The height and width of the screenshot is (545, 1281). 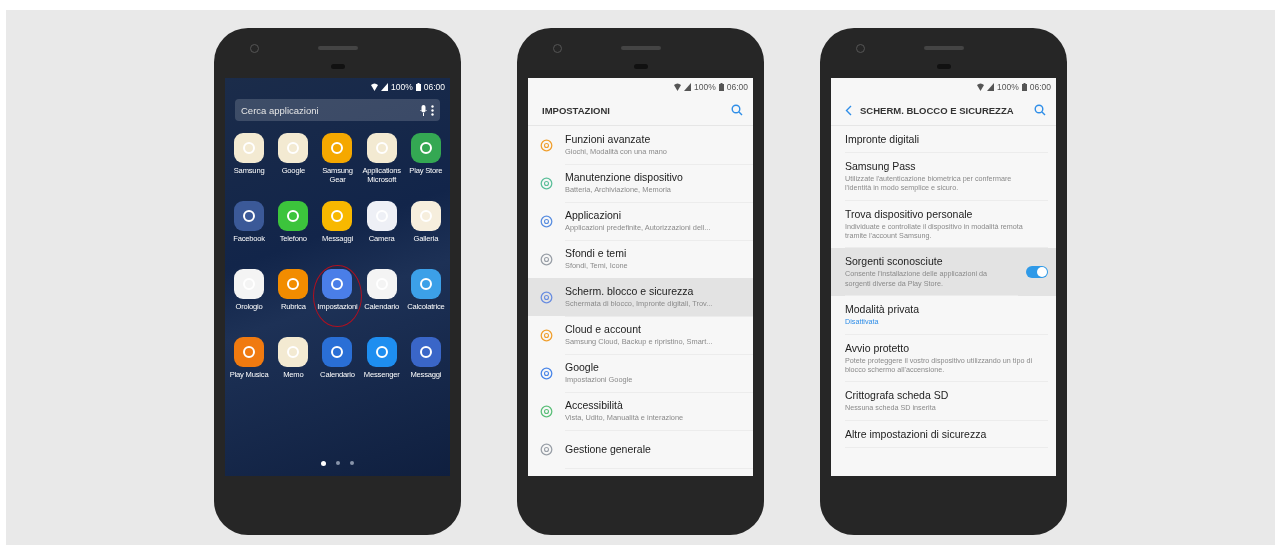 I want to click on settings-item: Gestione generale, so click(x=640, y=449).